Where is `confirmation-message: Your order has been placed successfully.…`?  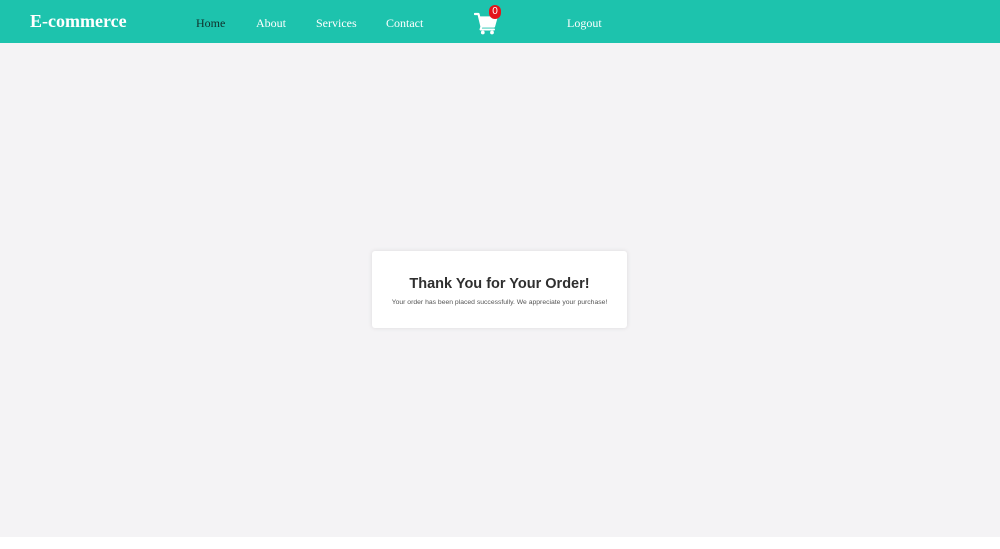 confirmation-message: Your order has been placed successfully.… is located at coordinates (499, 302).